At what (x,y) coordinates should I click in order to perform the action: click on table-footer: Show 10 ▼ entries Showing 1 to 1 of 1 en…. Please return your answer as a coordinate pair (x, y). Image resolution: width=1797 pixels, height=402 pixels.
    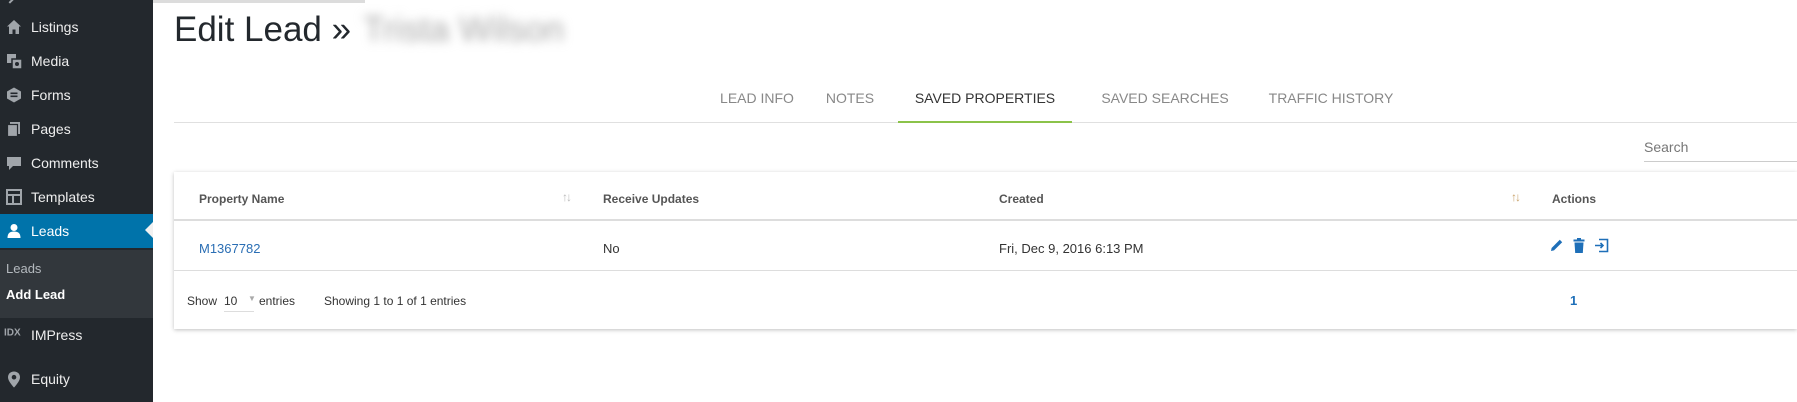
    Looking at the image, I should click on (985, 300).